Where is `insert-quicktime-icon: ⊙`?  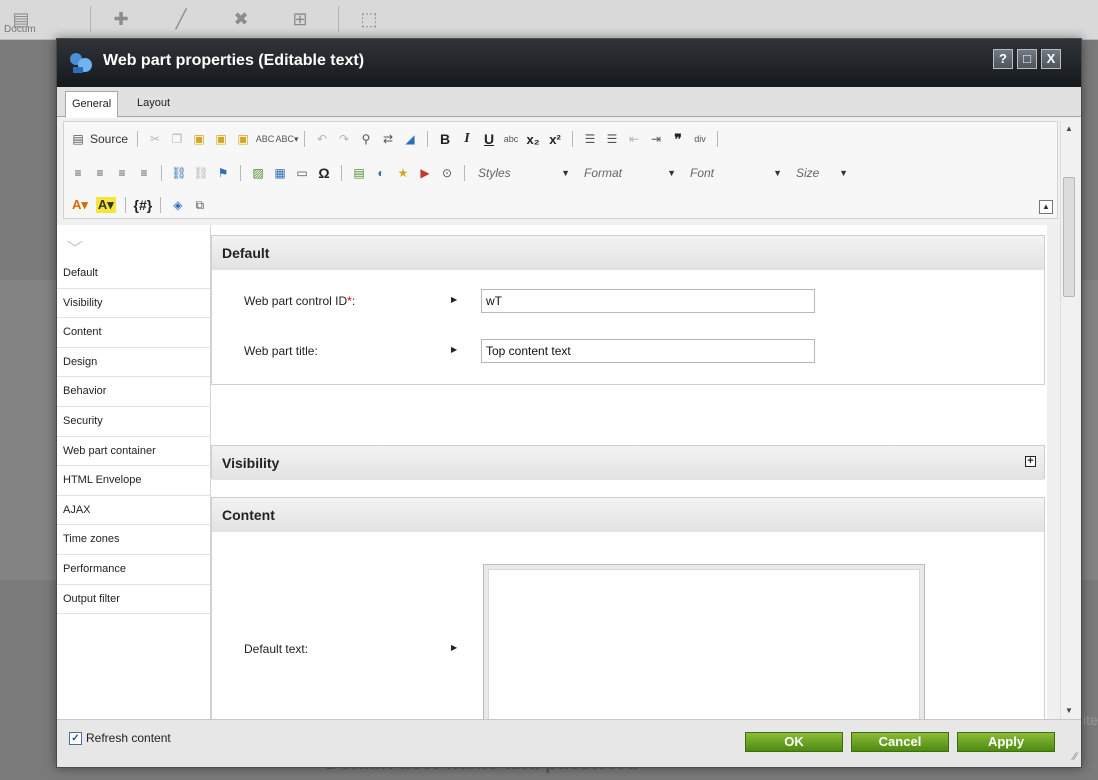 insert-quicktime-icon: ⊙ is located at coordinates (447, 173).